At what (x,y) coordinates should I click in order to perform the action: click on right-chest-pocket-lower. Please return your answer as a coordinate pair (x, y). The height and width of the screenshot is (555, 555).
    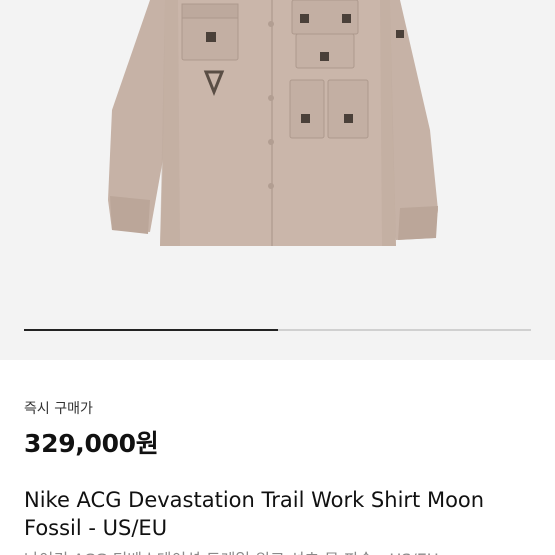
    Looking at the image, I should click on (325, 51).